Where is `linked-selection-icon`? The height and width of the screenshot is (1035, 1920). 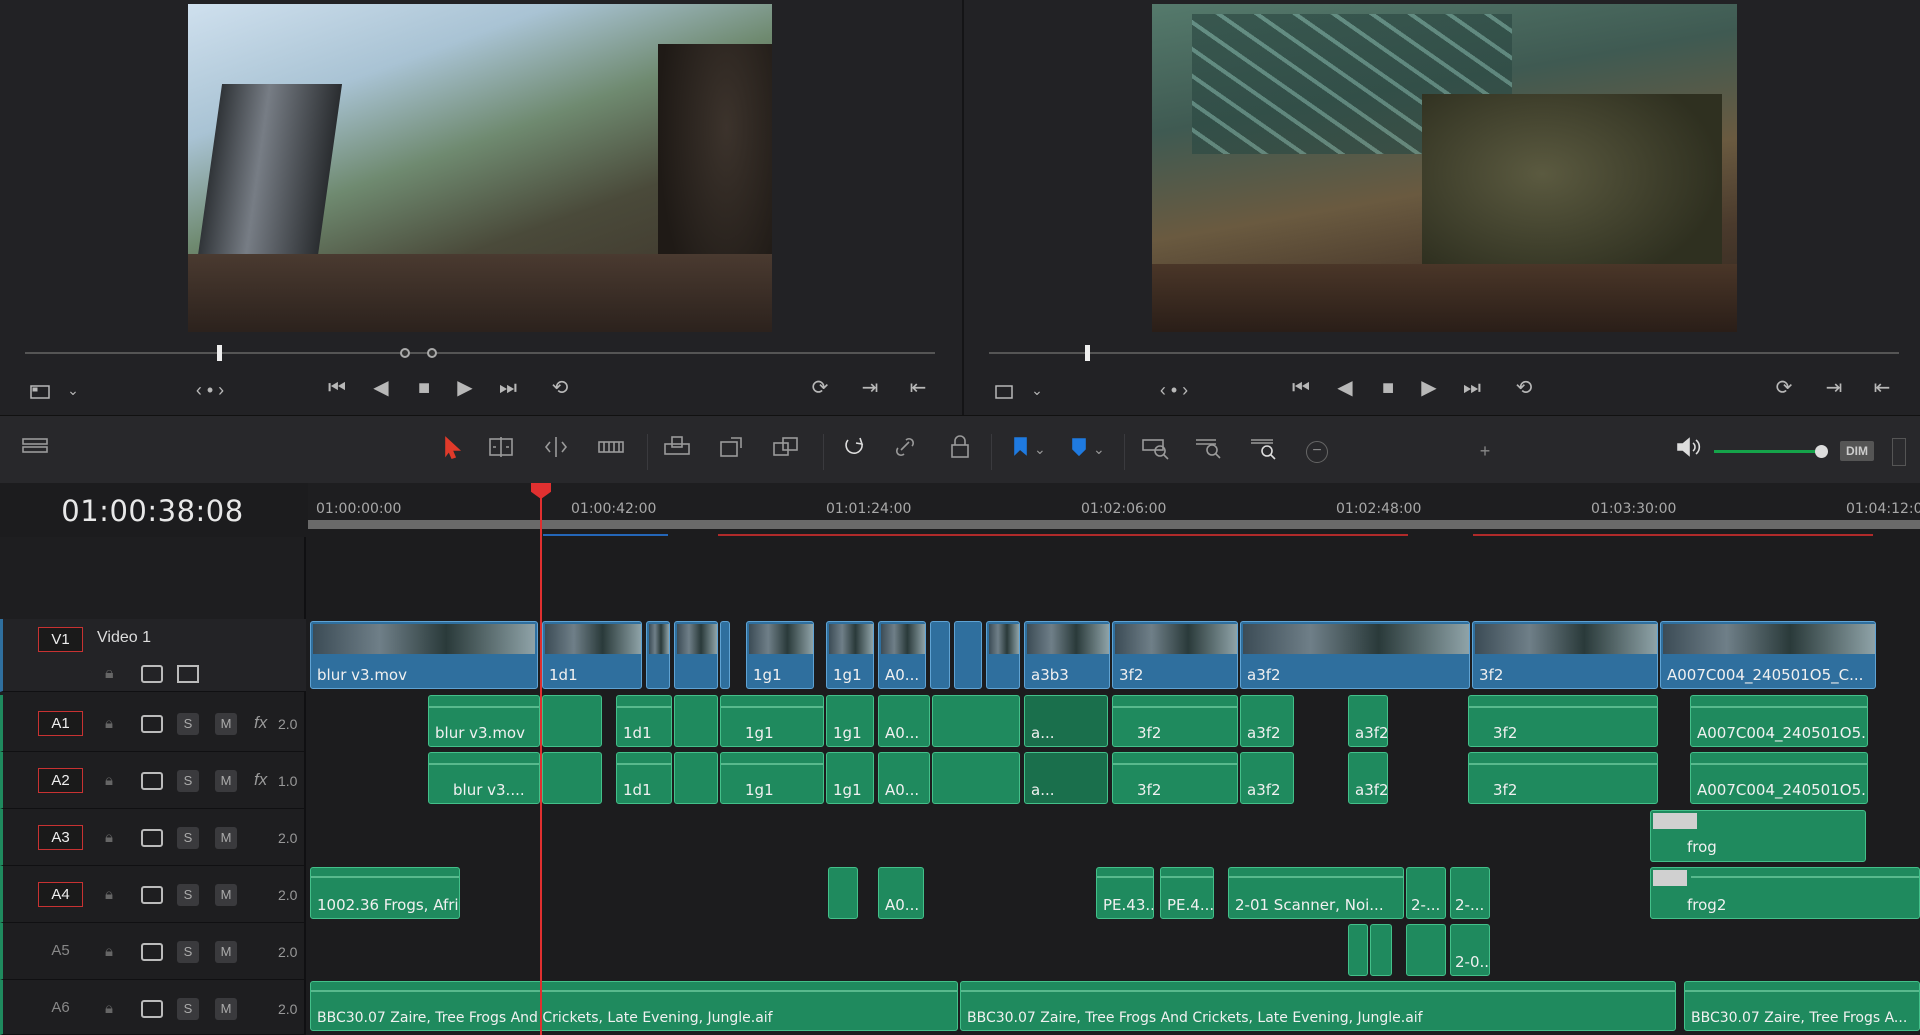
linked-selection-icon is located at coordinates (908, 450).